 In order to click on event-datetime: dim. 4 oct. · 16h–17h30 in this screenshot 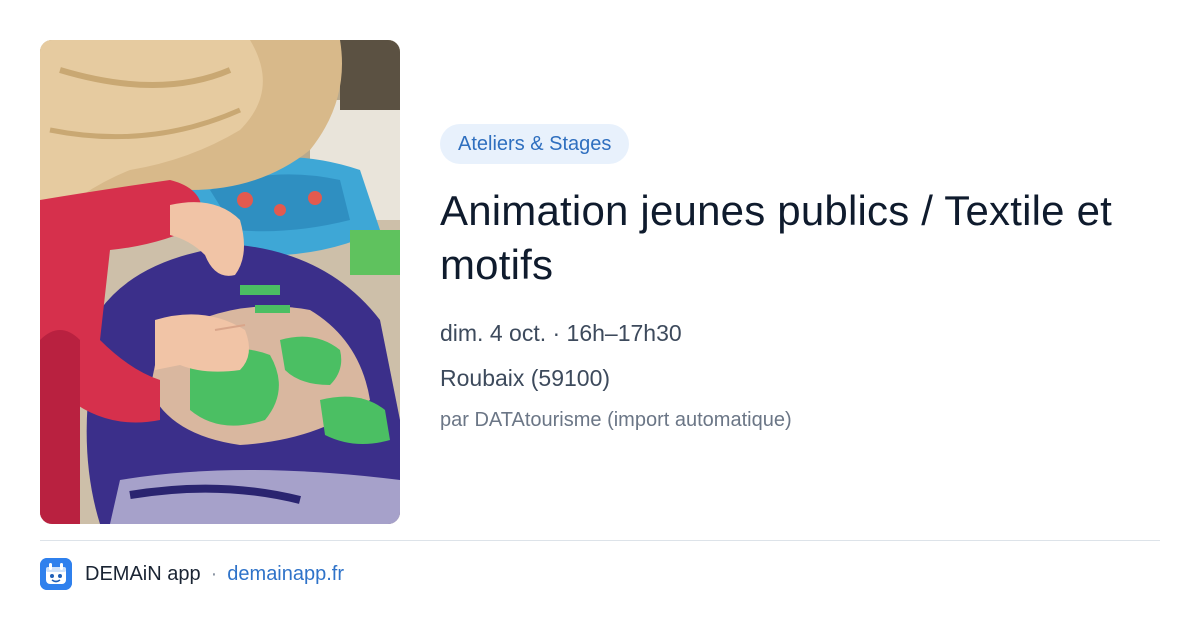, I will do `click(561, 333)`.